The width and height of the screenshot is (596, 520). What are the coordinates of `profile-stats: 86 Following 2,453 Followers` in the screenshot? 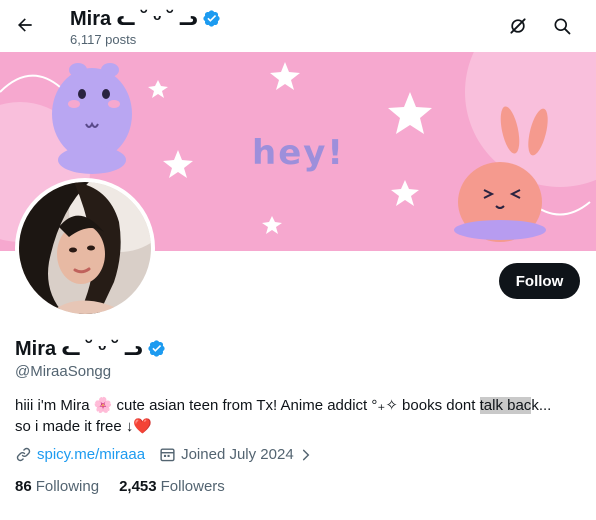 It's located at (130, 486).